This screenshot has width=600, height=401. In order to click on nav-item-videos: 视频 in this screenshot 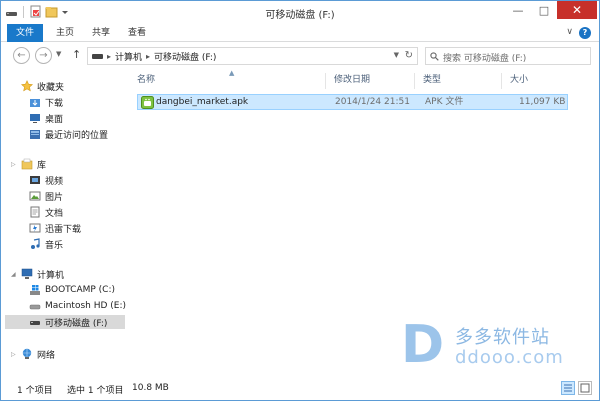, I will do `click(46, 180)`.